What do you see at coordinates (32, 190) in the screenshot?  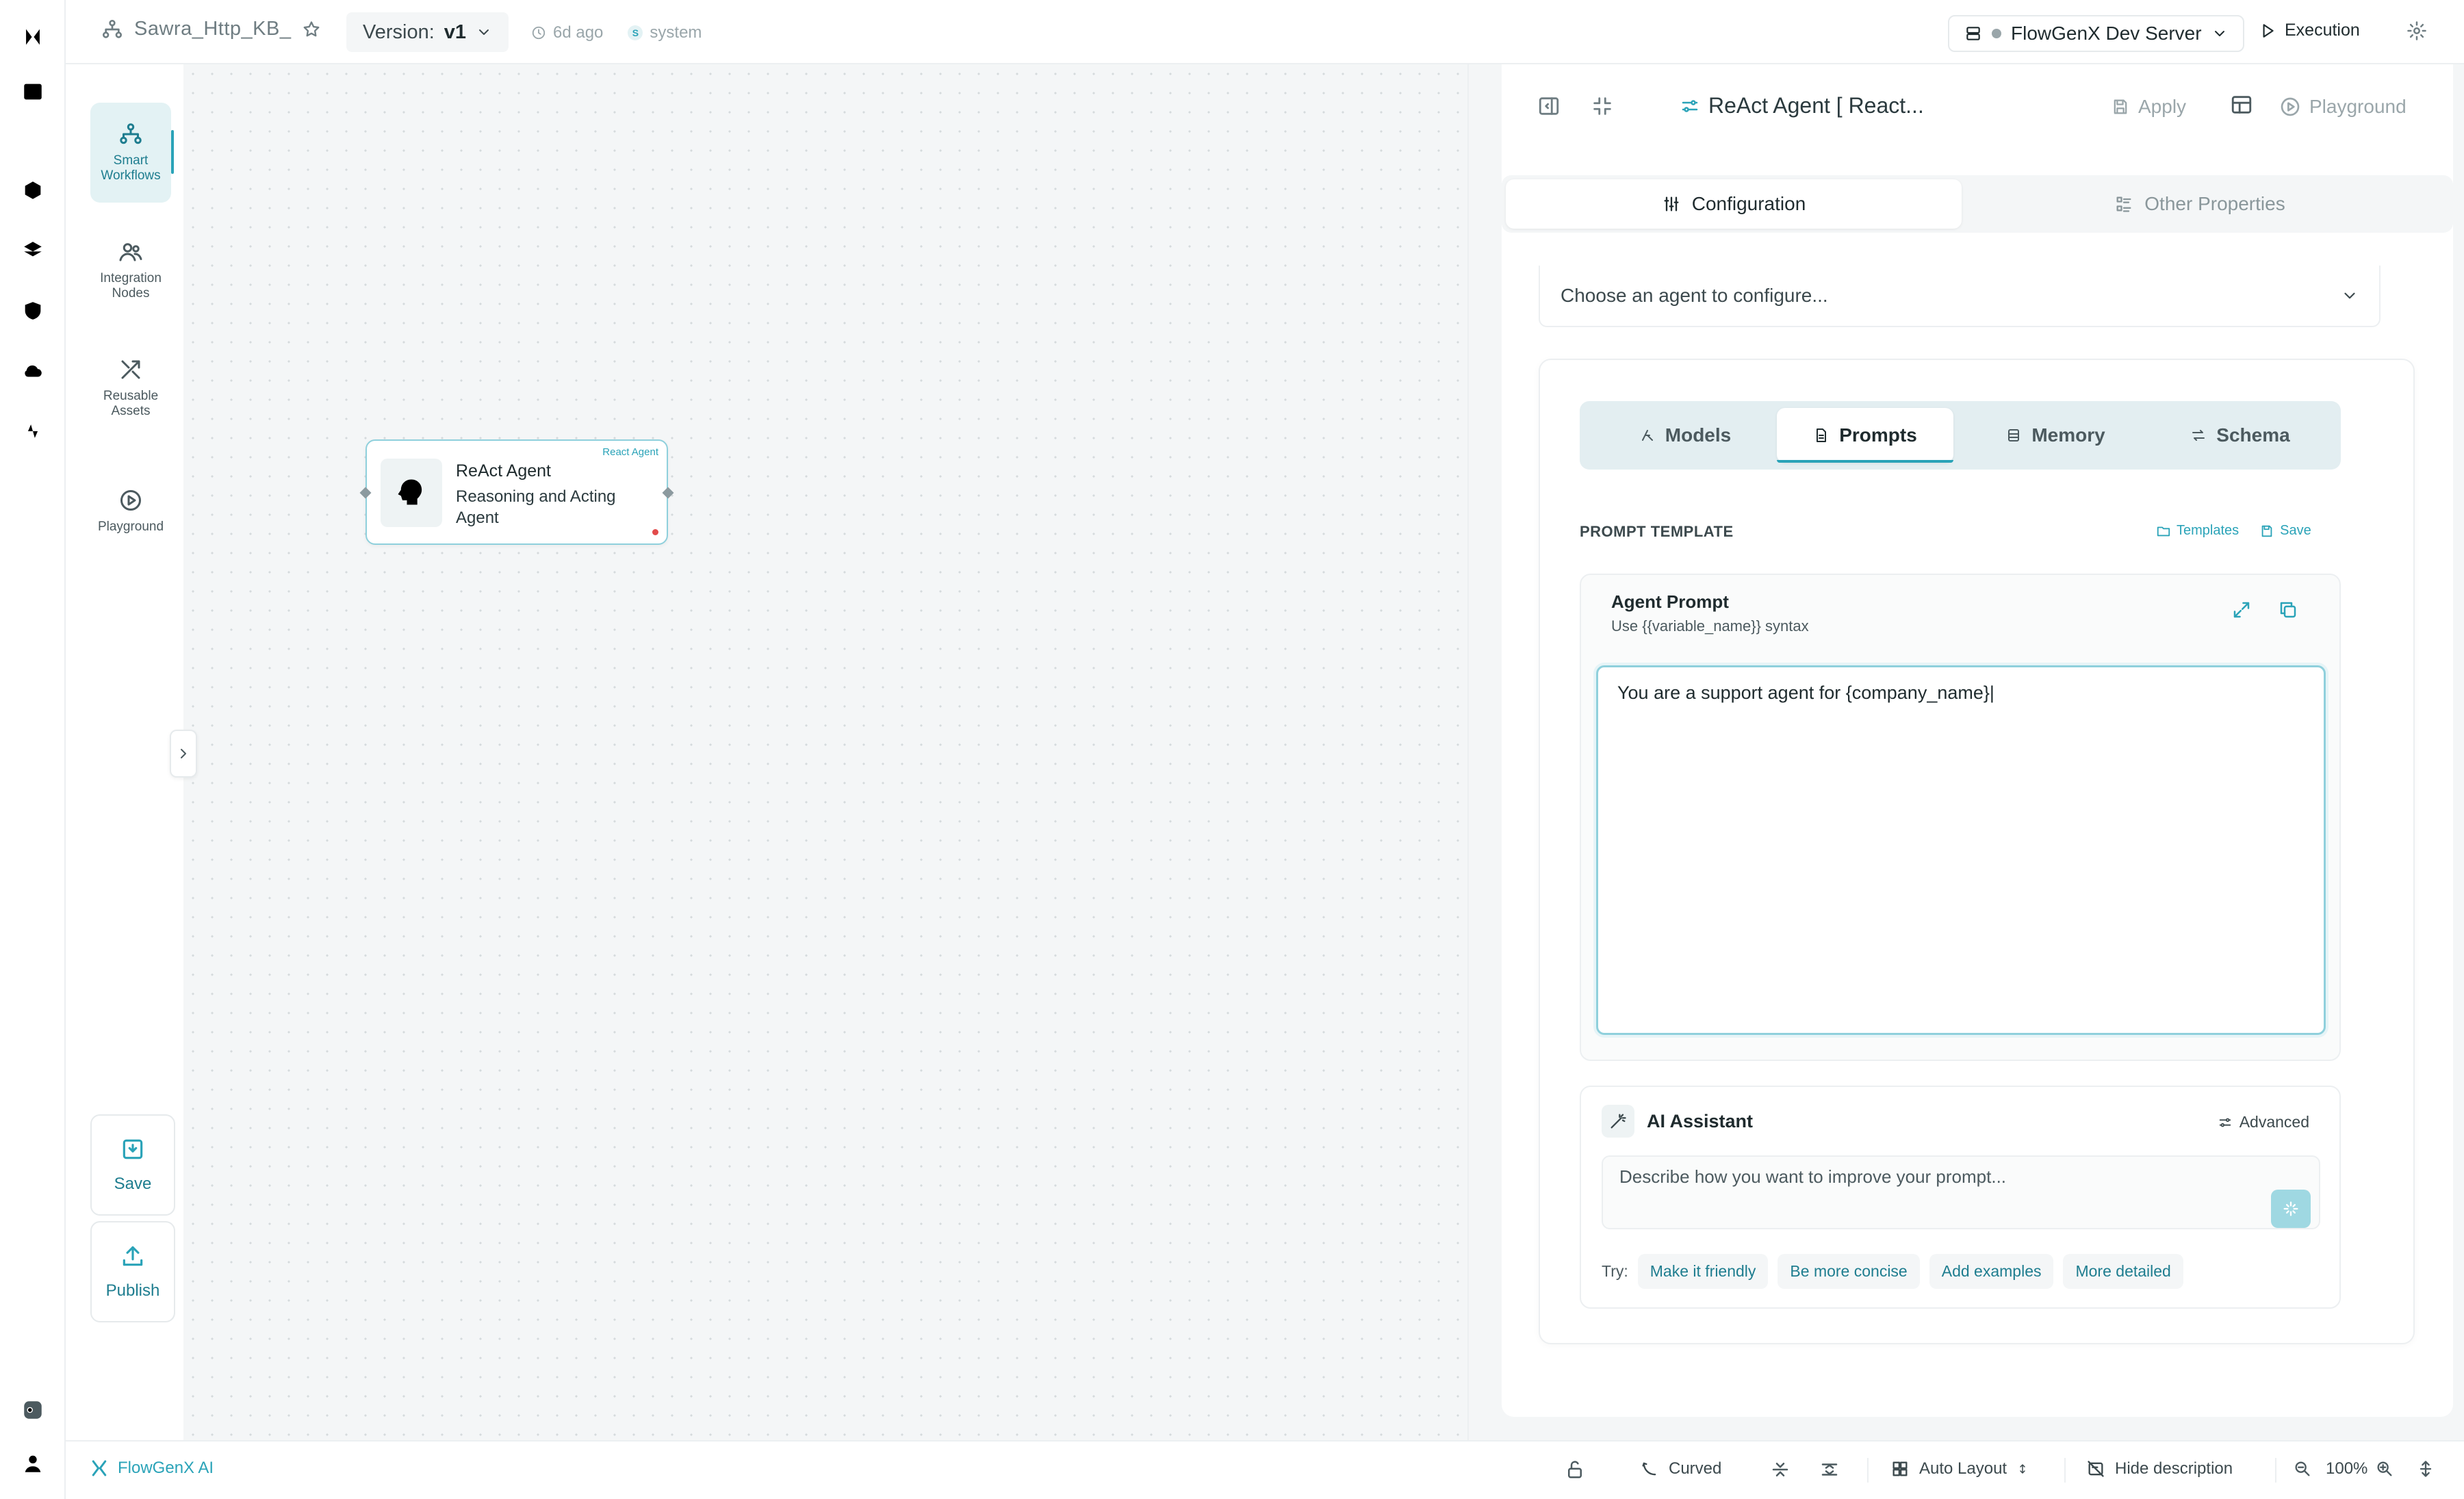 I see `cube-icon` at bounding box center [32, 190].